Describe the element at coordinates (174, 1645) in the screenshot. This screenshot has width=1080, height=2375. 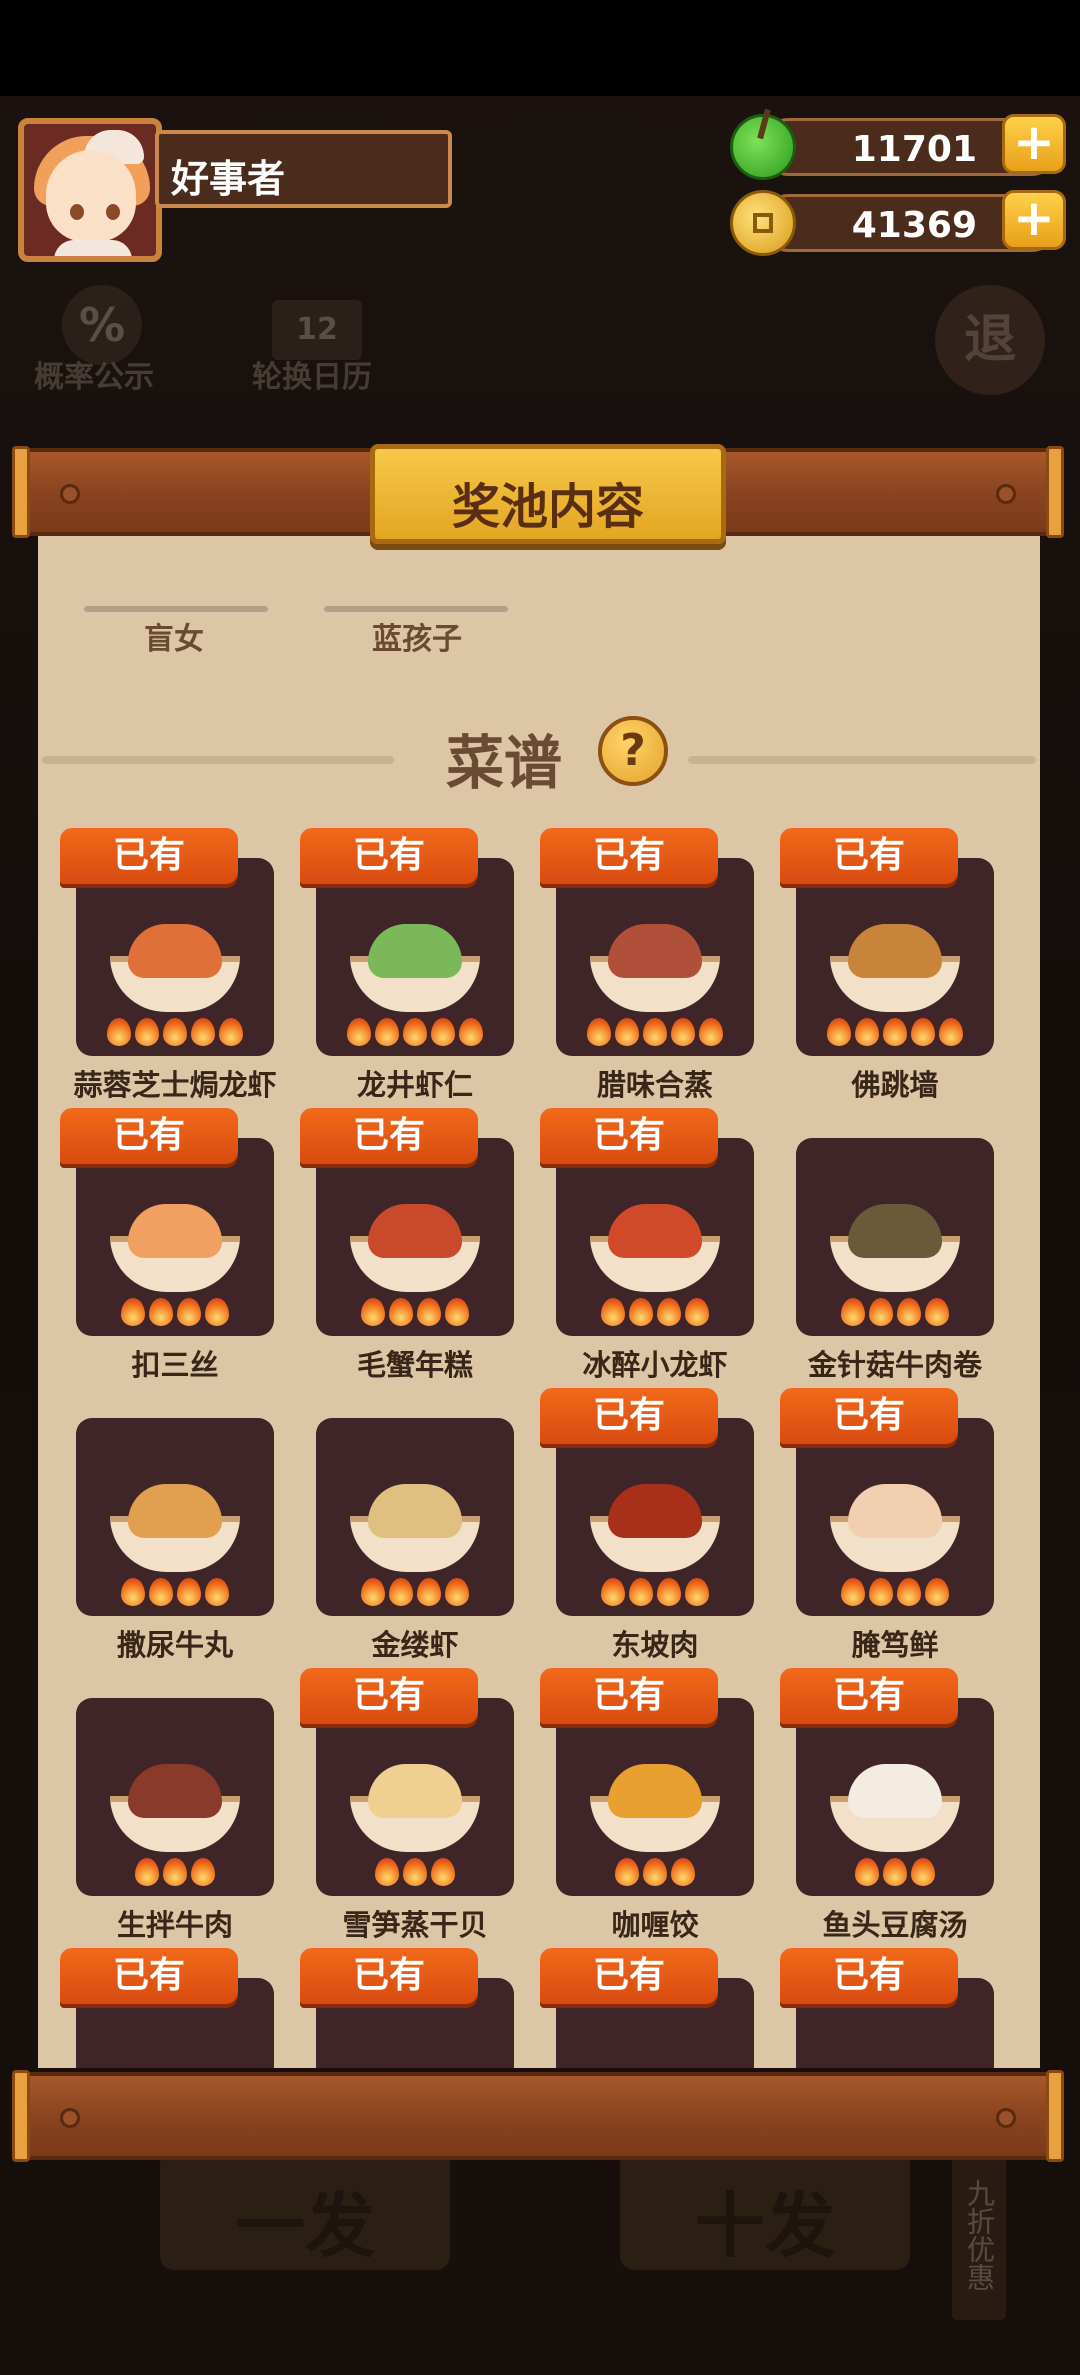
I see `recipe-name: 撒尿牛丸` at that location.